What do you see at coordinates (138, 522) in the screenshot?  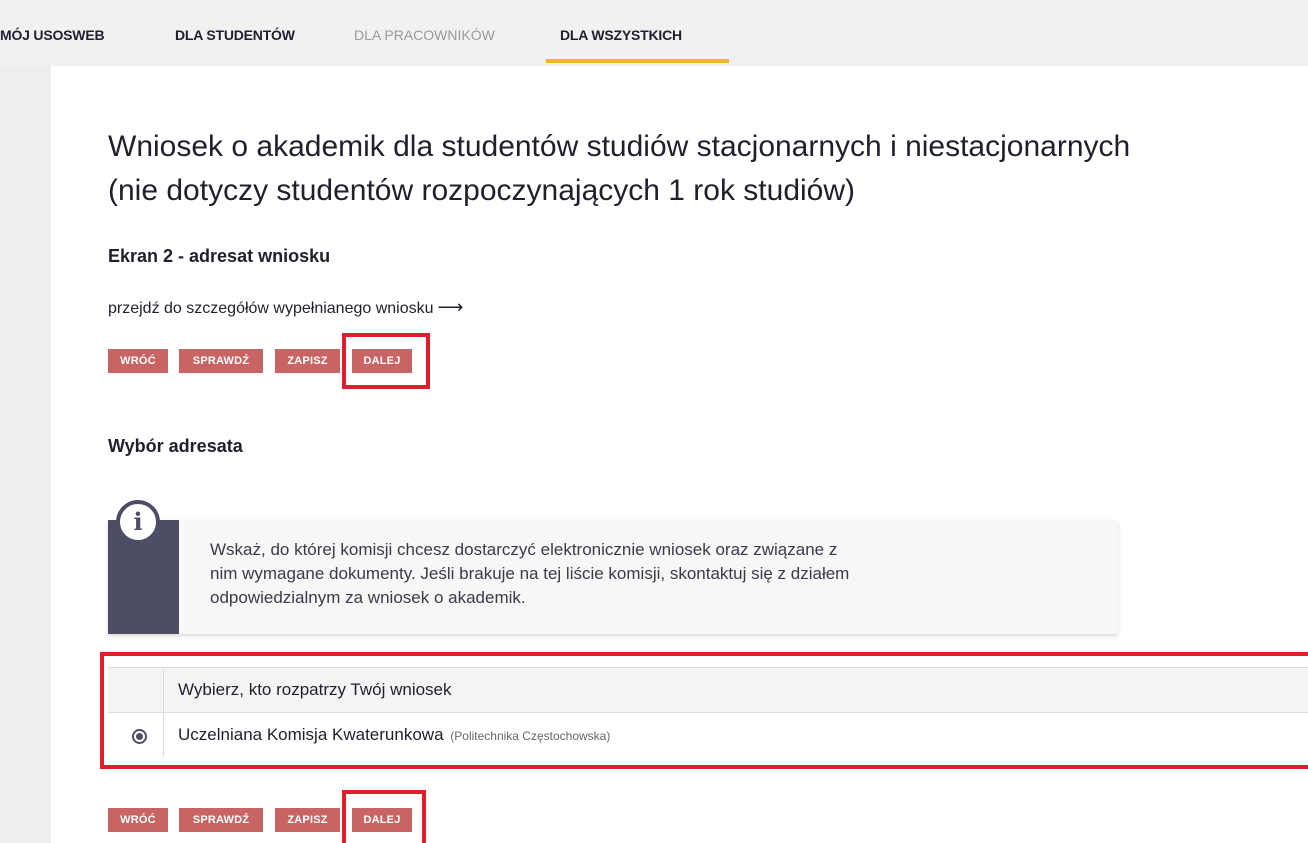 I see `info-icon: i` at bounding box center [138, 522].